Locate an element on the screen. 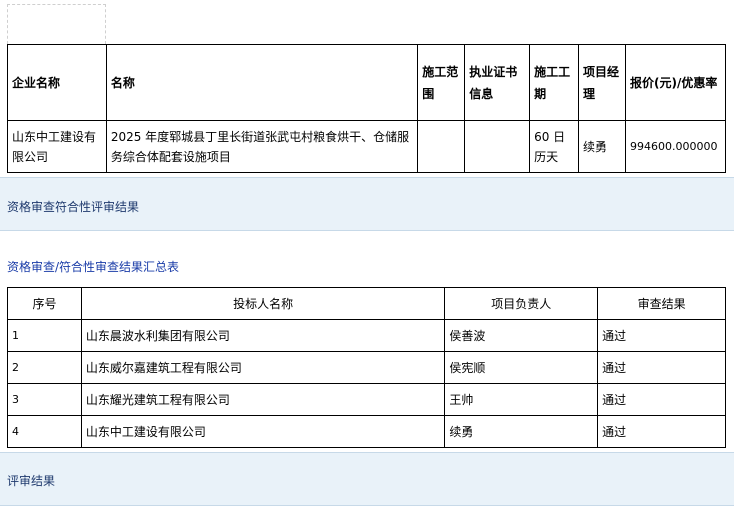  row-no: 3 is located at coordinates (44, 399).